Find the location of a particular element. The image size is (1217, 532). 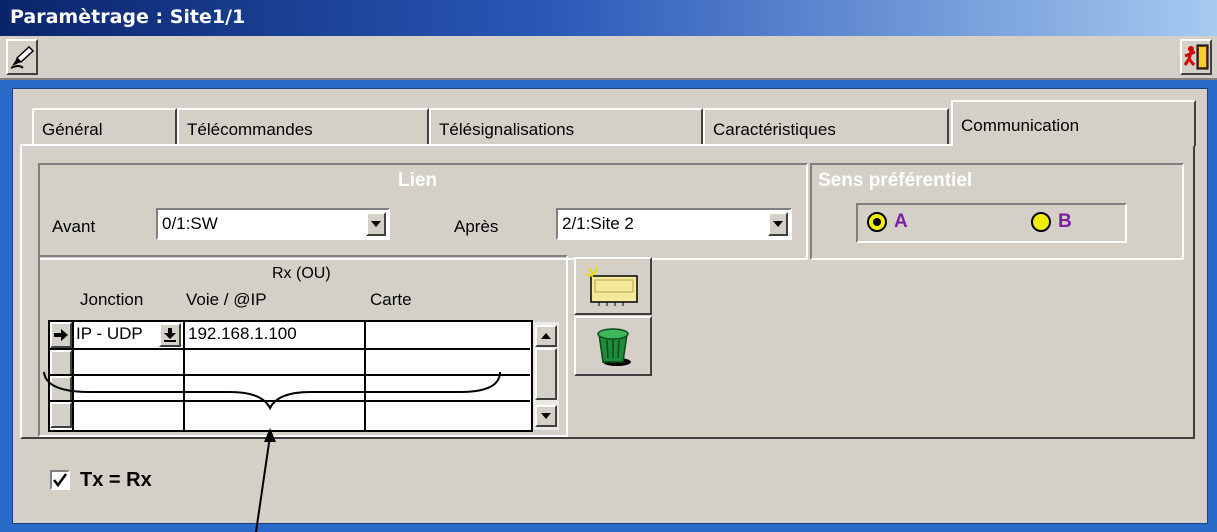

tab-communication: Communication is located at coordinates (1073, 123).